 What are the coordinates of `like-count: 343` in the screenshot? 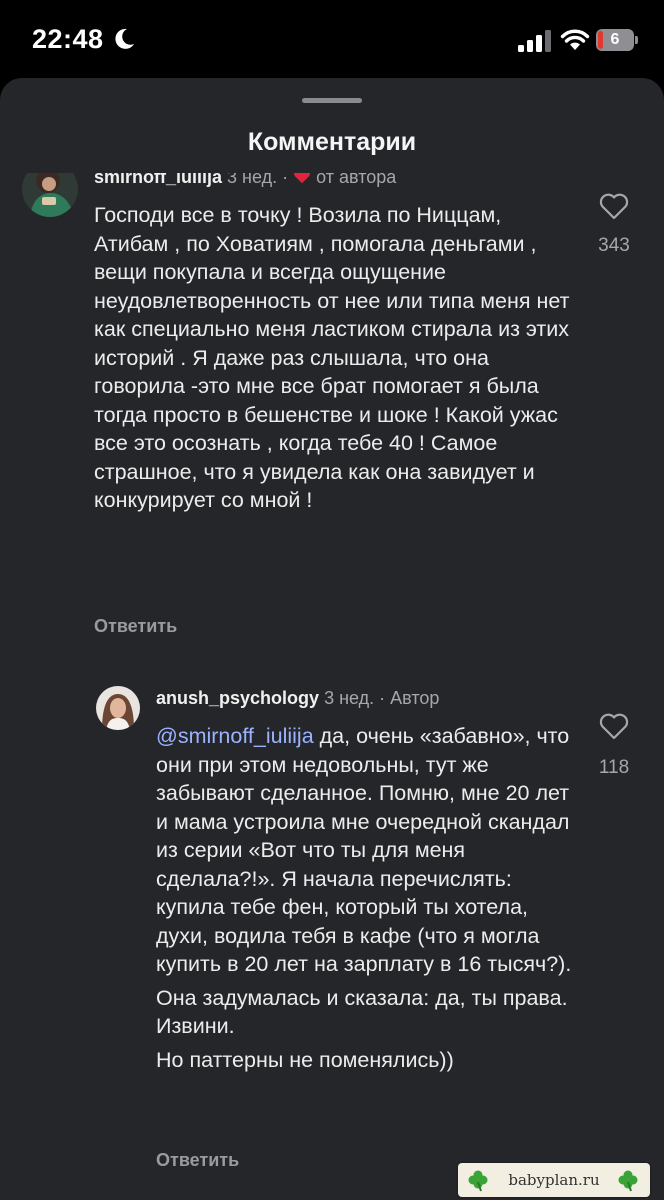 It's located at (614, 245).